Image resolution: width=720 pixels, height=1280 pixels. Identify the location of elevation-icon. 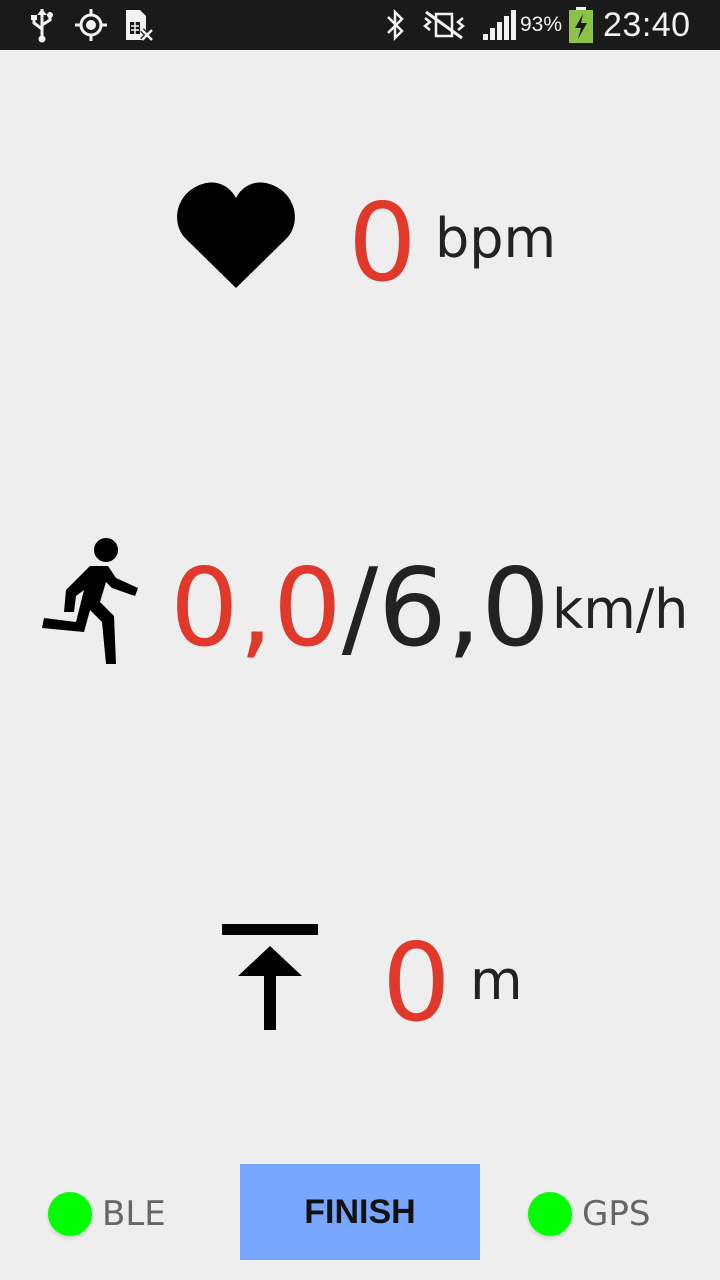
(270, 980).